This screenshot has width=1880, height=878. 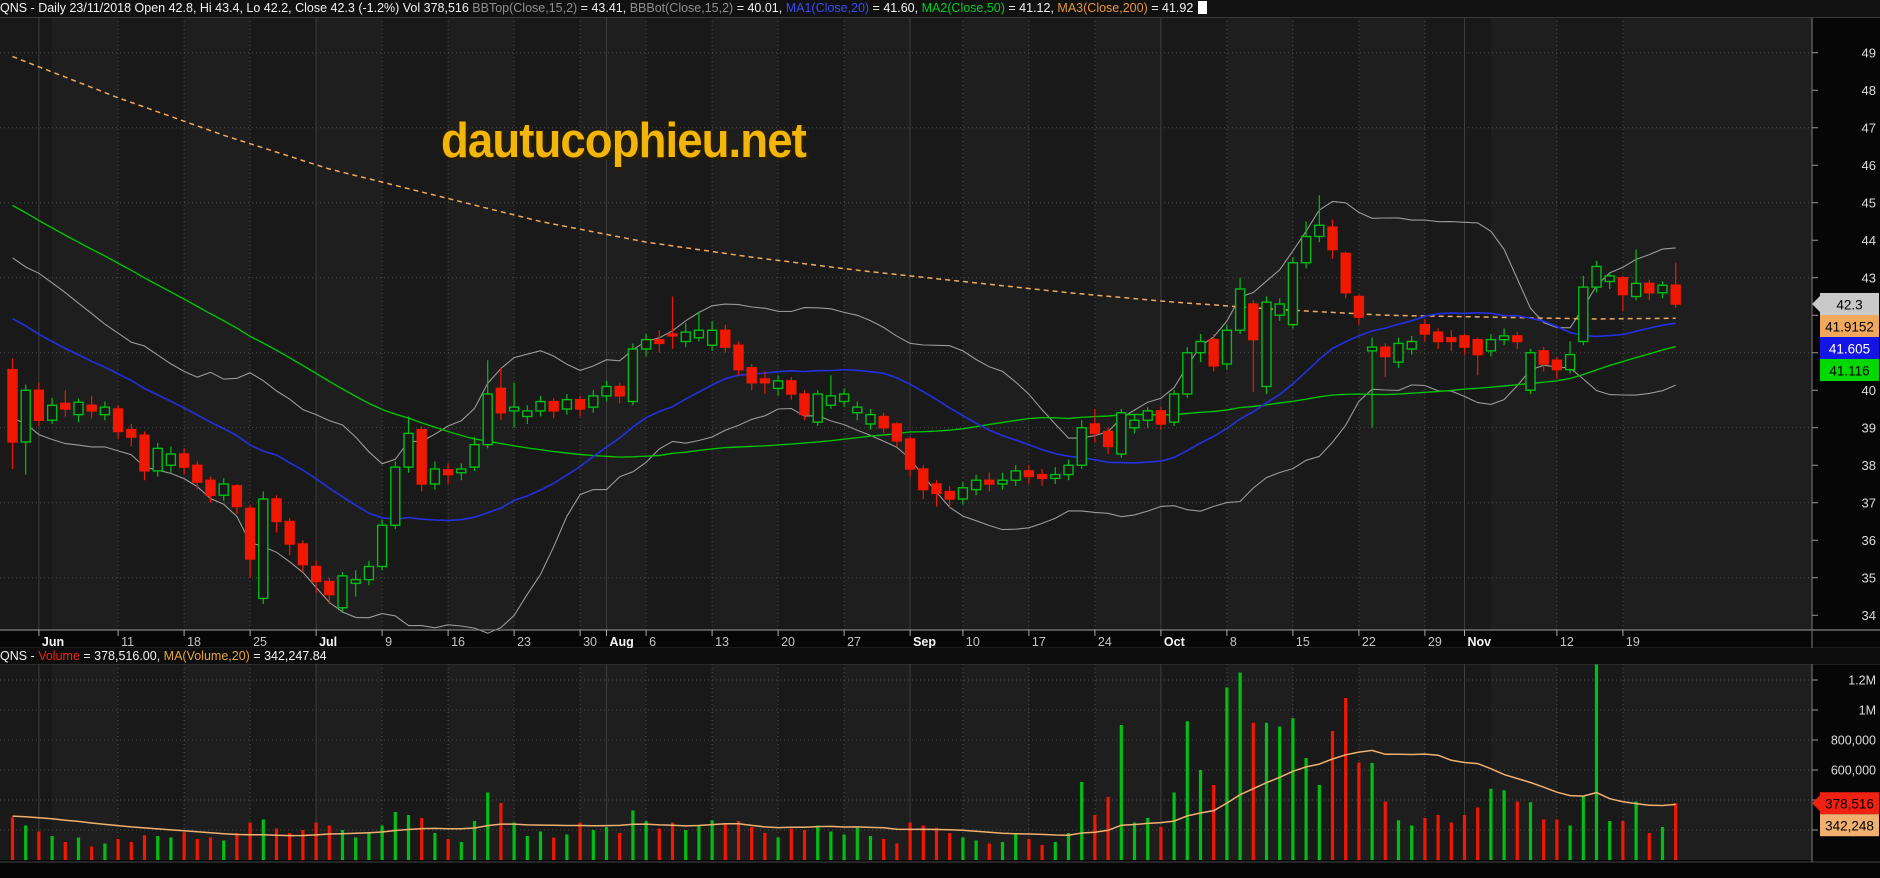 What do you see at coordinates (827, 8) in the screenshot?
I see `ma1-label: MA1(Close,20)` at bounding box center [827, 8].